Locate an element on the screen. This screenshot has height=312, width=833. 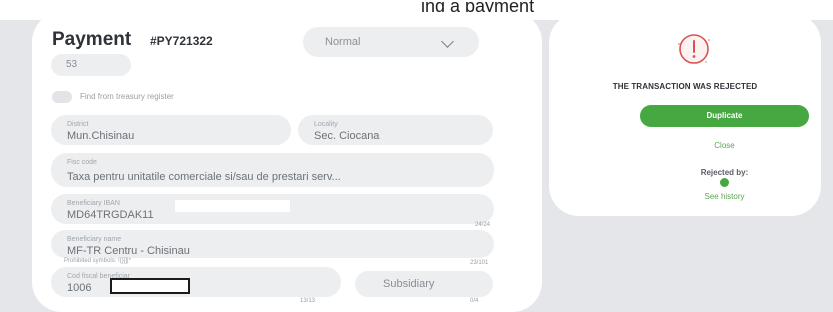
duplicate-button: Duplicate is located at coordinates (724, 116).